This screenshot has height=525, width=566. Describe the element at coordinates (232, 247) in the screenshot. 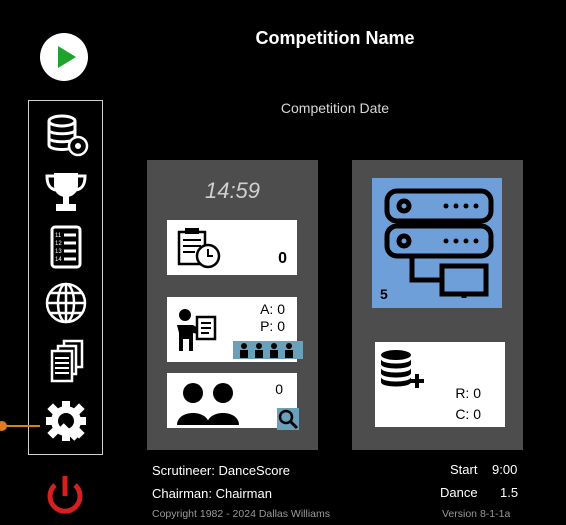

I see `schedule-card: 0` at that location.